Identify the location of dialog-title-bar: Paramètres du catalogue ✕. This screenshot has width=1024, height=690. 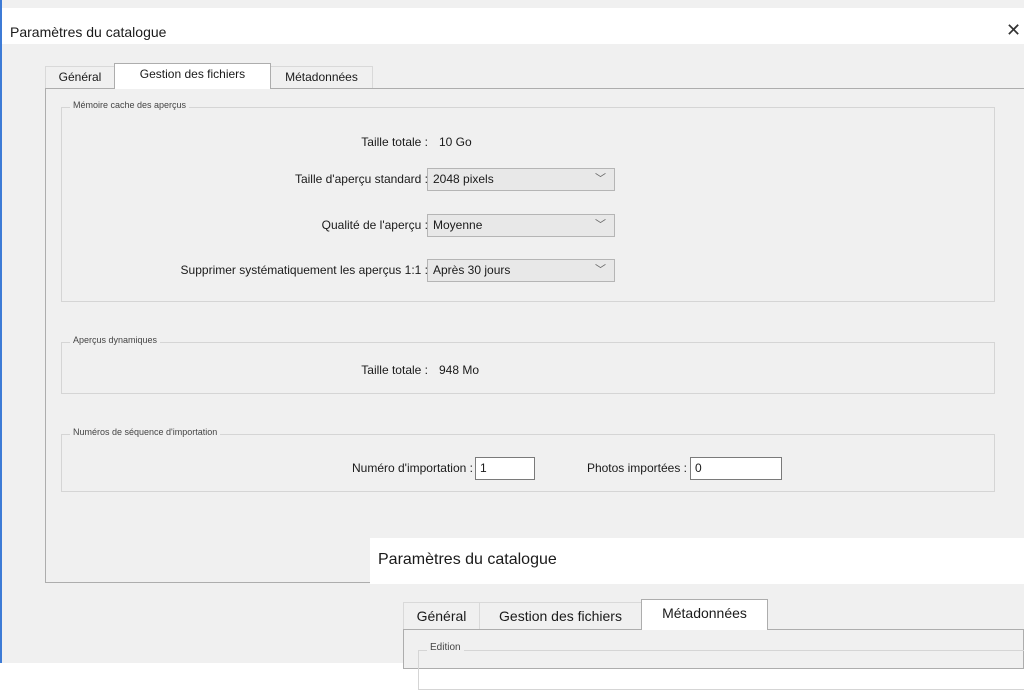
(513, 26).